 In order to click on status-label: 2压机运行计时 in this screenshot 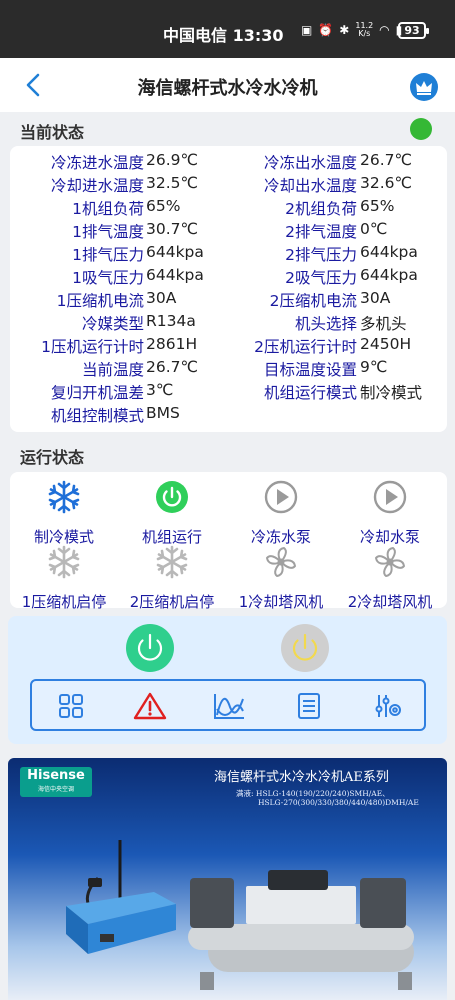, I will do `click(305, 347)`.